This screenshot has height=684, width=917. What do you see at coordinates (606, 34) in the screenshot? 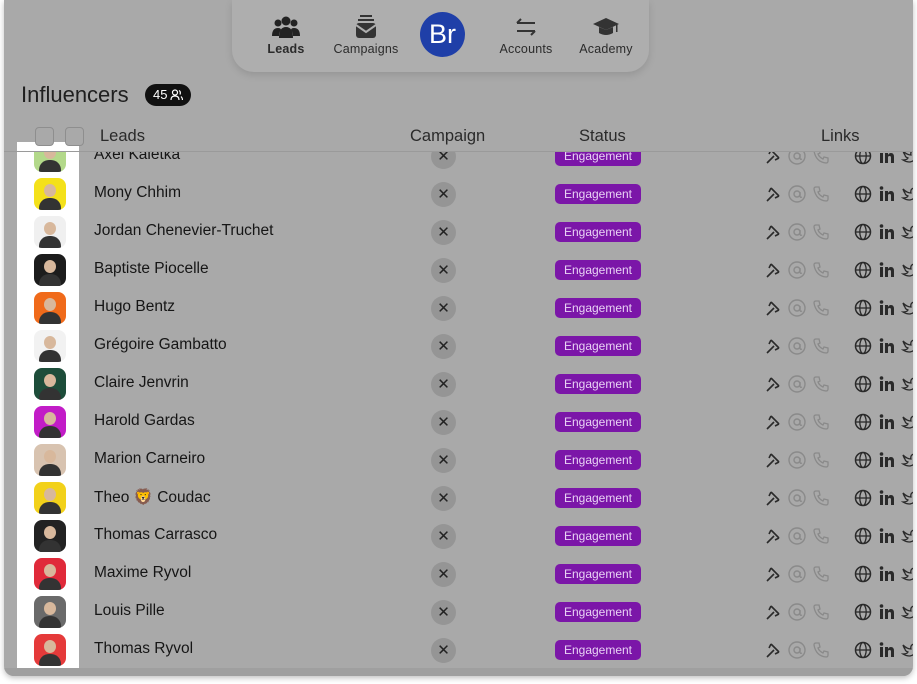
I see `nav-academy: Academy` at bounding box center [606, 34].